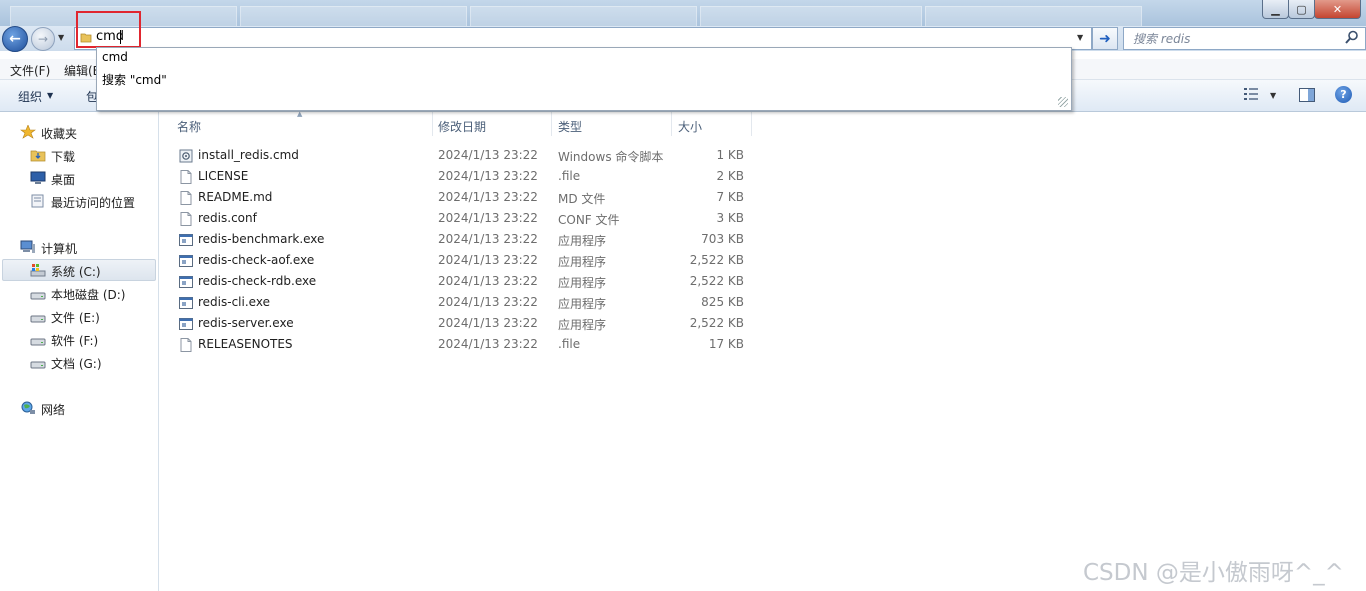 The width and height of the screenshot is (1366, 591). I want to click on file-type: Windows 命令脚本, so click(611, 157).